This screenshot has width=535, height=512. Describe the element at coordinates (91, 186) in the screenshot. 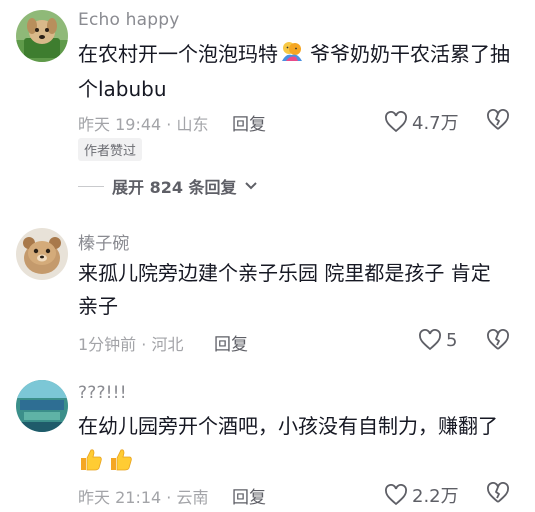

I see `divider-line` at that location.